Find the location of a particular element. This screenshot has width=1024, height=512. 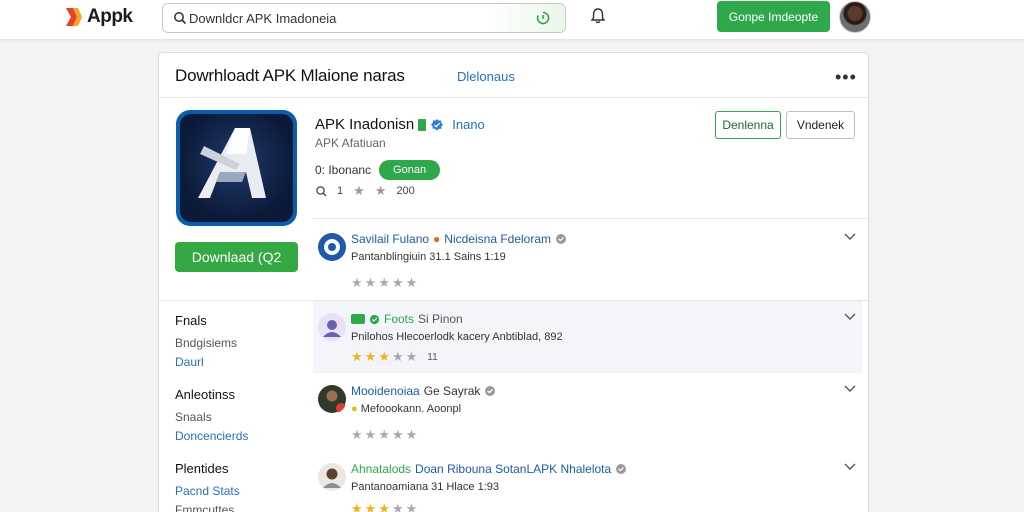

app-icon is located at coordinates (236, 168).